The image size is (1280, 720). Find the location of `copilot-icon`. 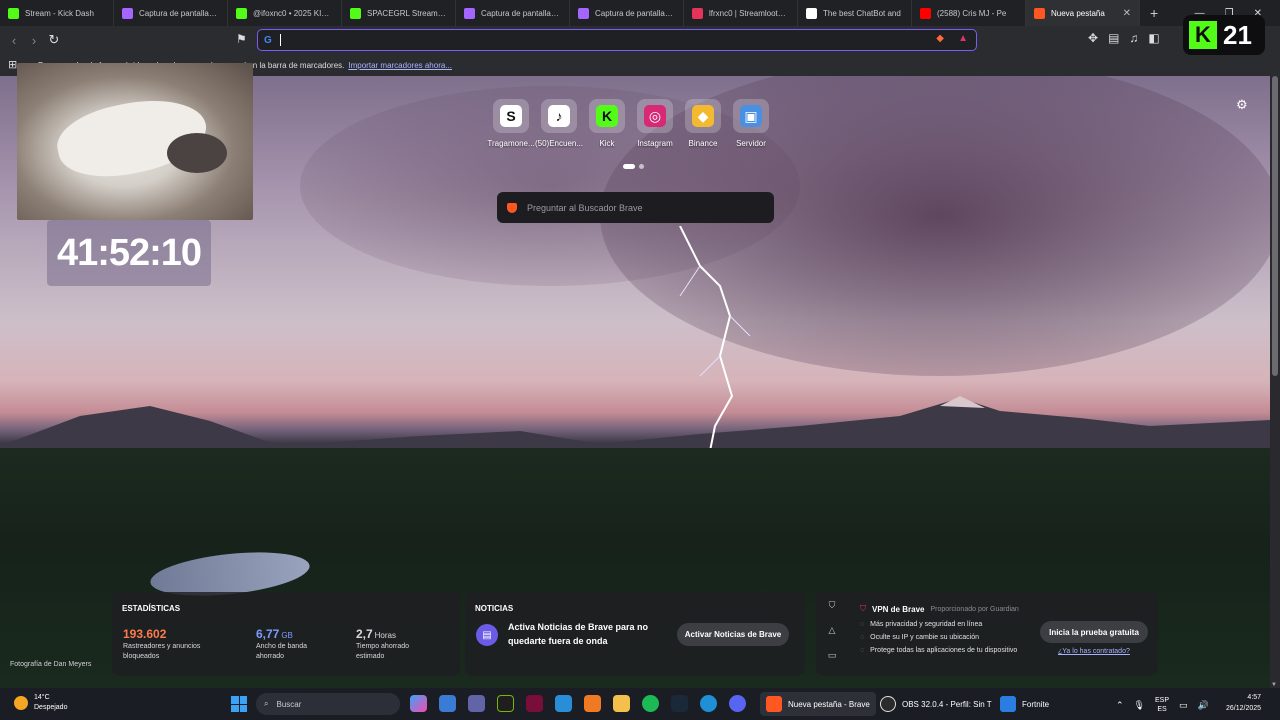

copilot-icon is located at coordinates (418, 703).